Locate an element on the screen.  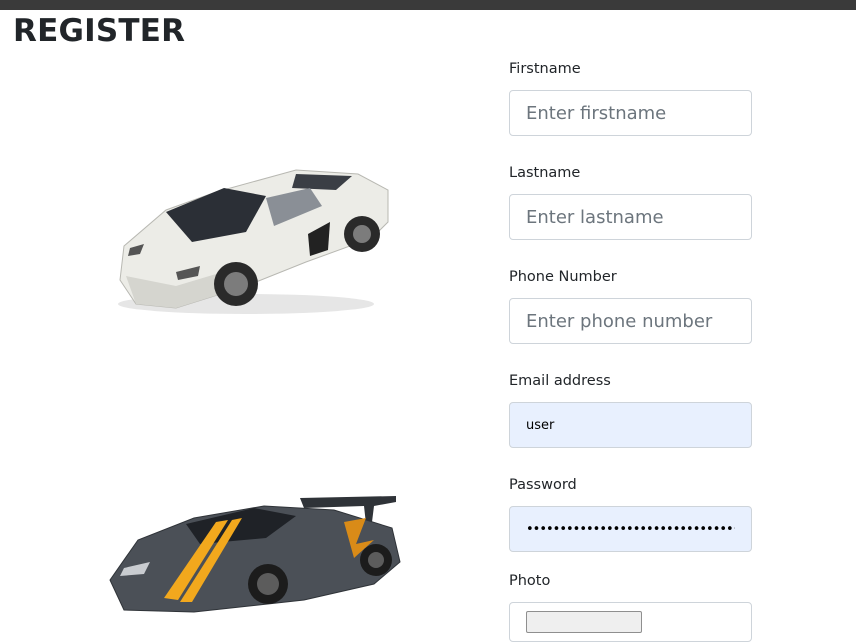
firstname-label: Firstname is located at coordinates (545, 69).